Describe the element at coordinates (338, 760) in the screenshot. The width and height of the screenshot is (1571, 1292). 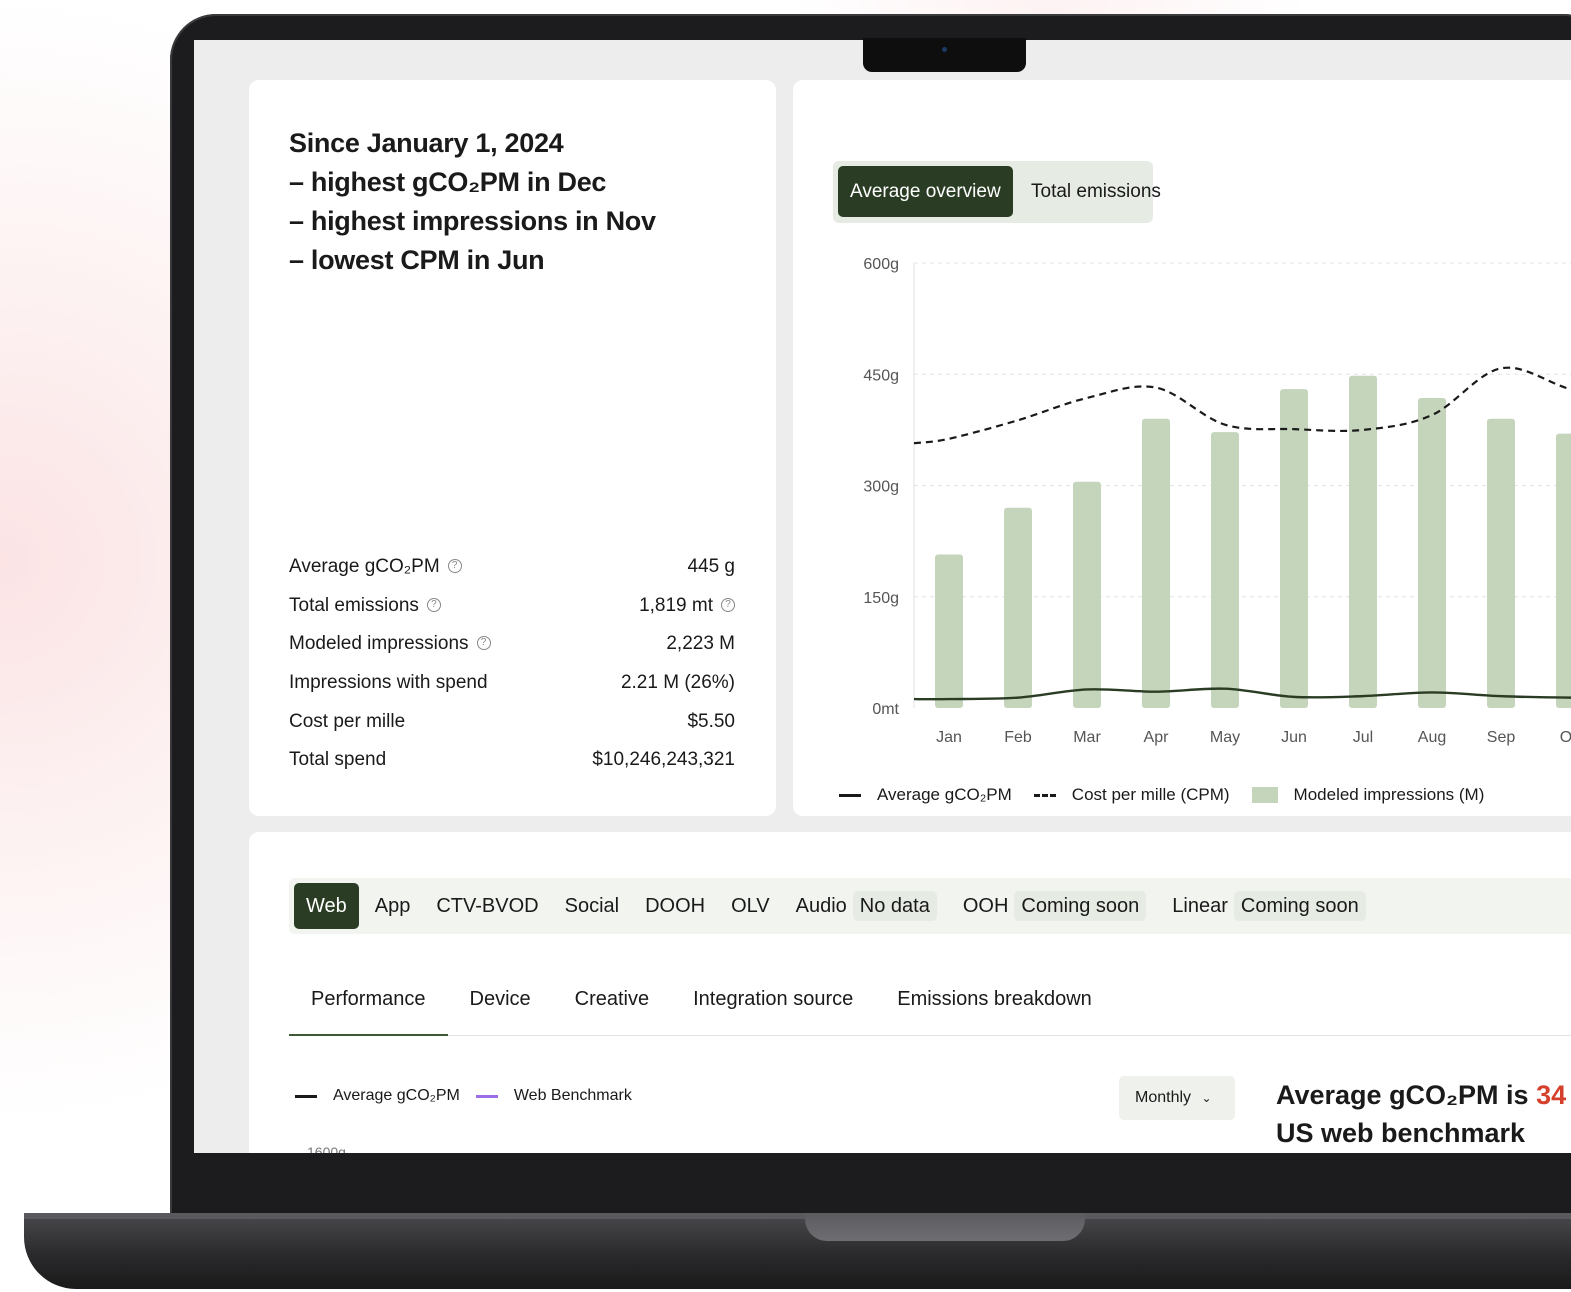
I see `metric-label: Total spend` at that location.